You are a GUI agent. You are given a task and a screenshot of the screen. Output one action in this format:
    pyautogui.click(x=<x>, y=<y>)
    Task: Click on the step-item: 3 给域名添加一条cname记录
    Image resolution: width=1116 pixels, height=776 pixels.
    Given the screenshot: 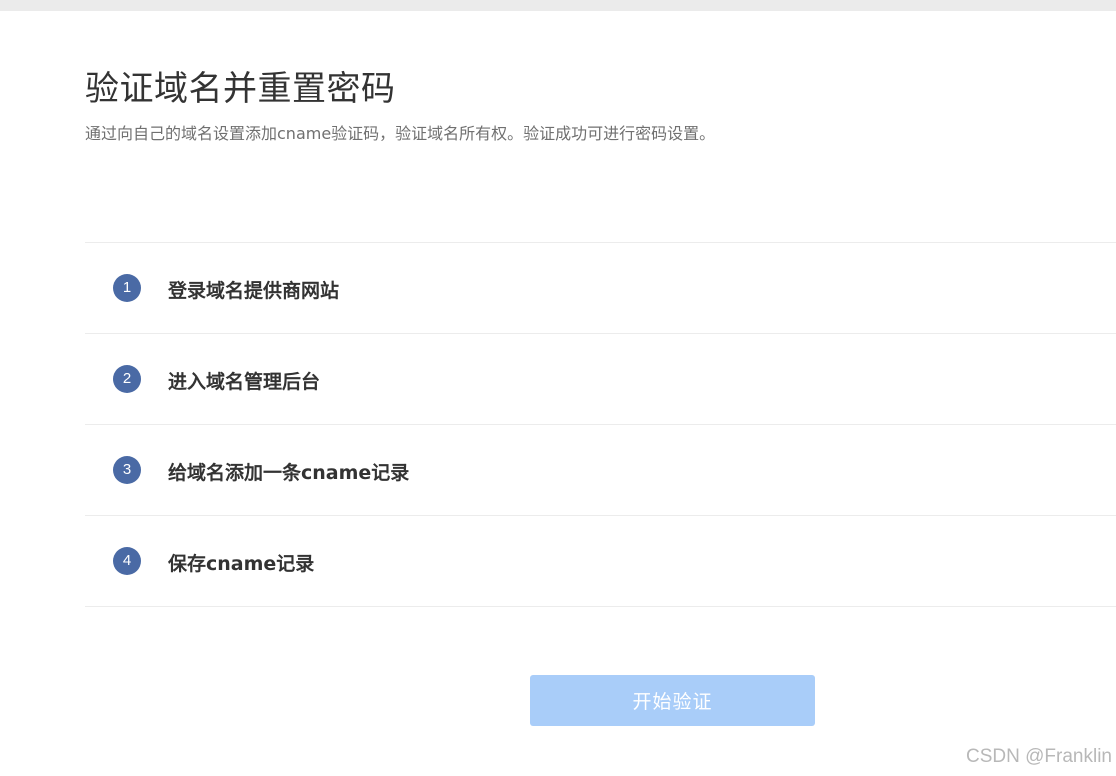 What is the action you would take?
    pyautogui.click(x=600, y=470)
    